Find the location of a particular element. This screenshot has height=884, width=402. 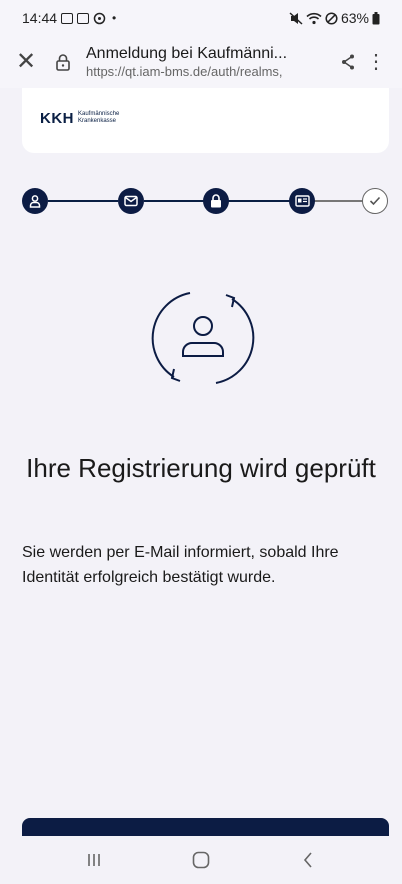

user-icon is located at coordinates (35, 201).